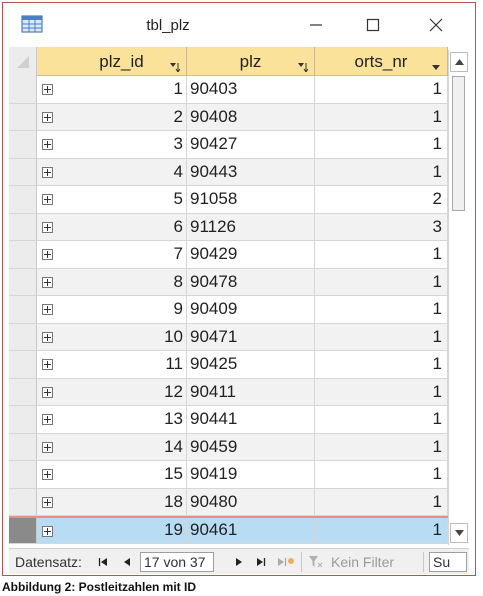 Image resolution: width=483 pixels, height=596 pixels. What do you see at coordinates (251, 254) in the screenshot?
I see `cell-plz: 90429` at bounding box center [251, 254].